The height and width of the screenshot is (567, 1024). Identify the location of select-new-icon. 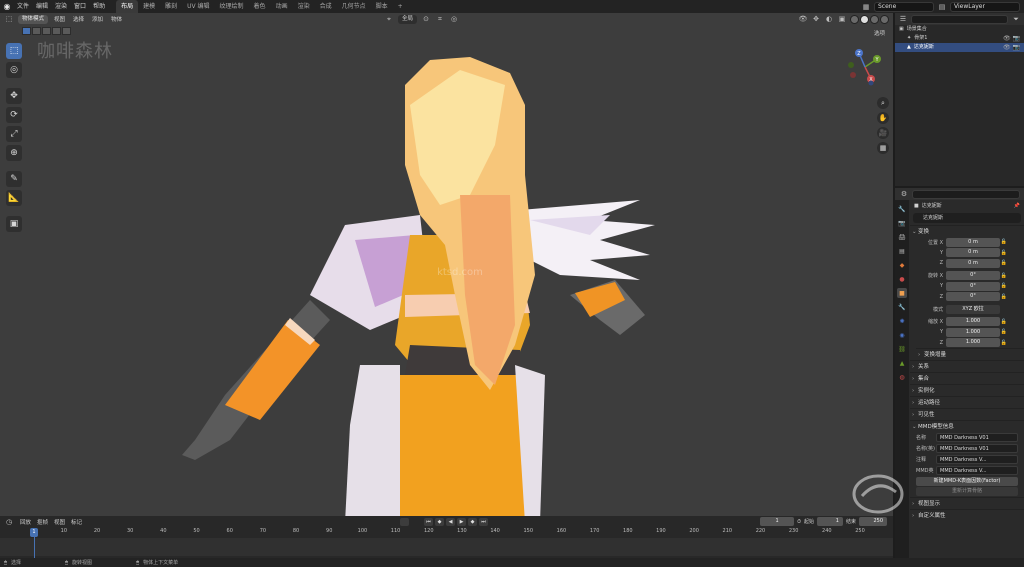
(26, 31).